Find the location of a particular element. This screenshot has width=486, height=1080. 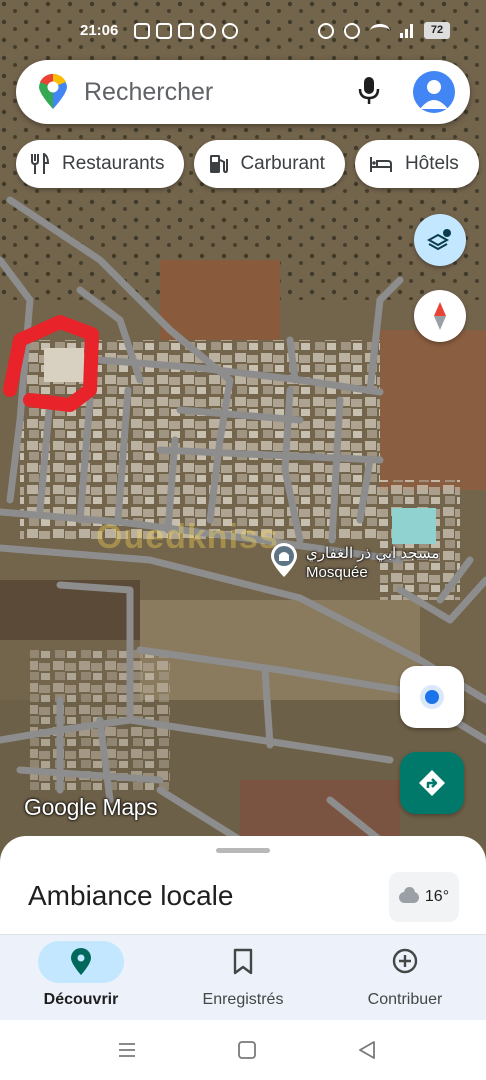

notification-icons is located at coordinates (186, 31).